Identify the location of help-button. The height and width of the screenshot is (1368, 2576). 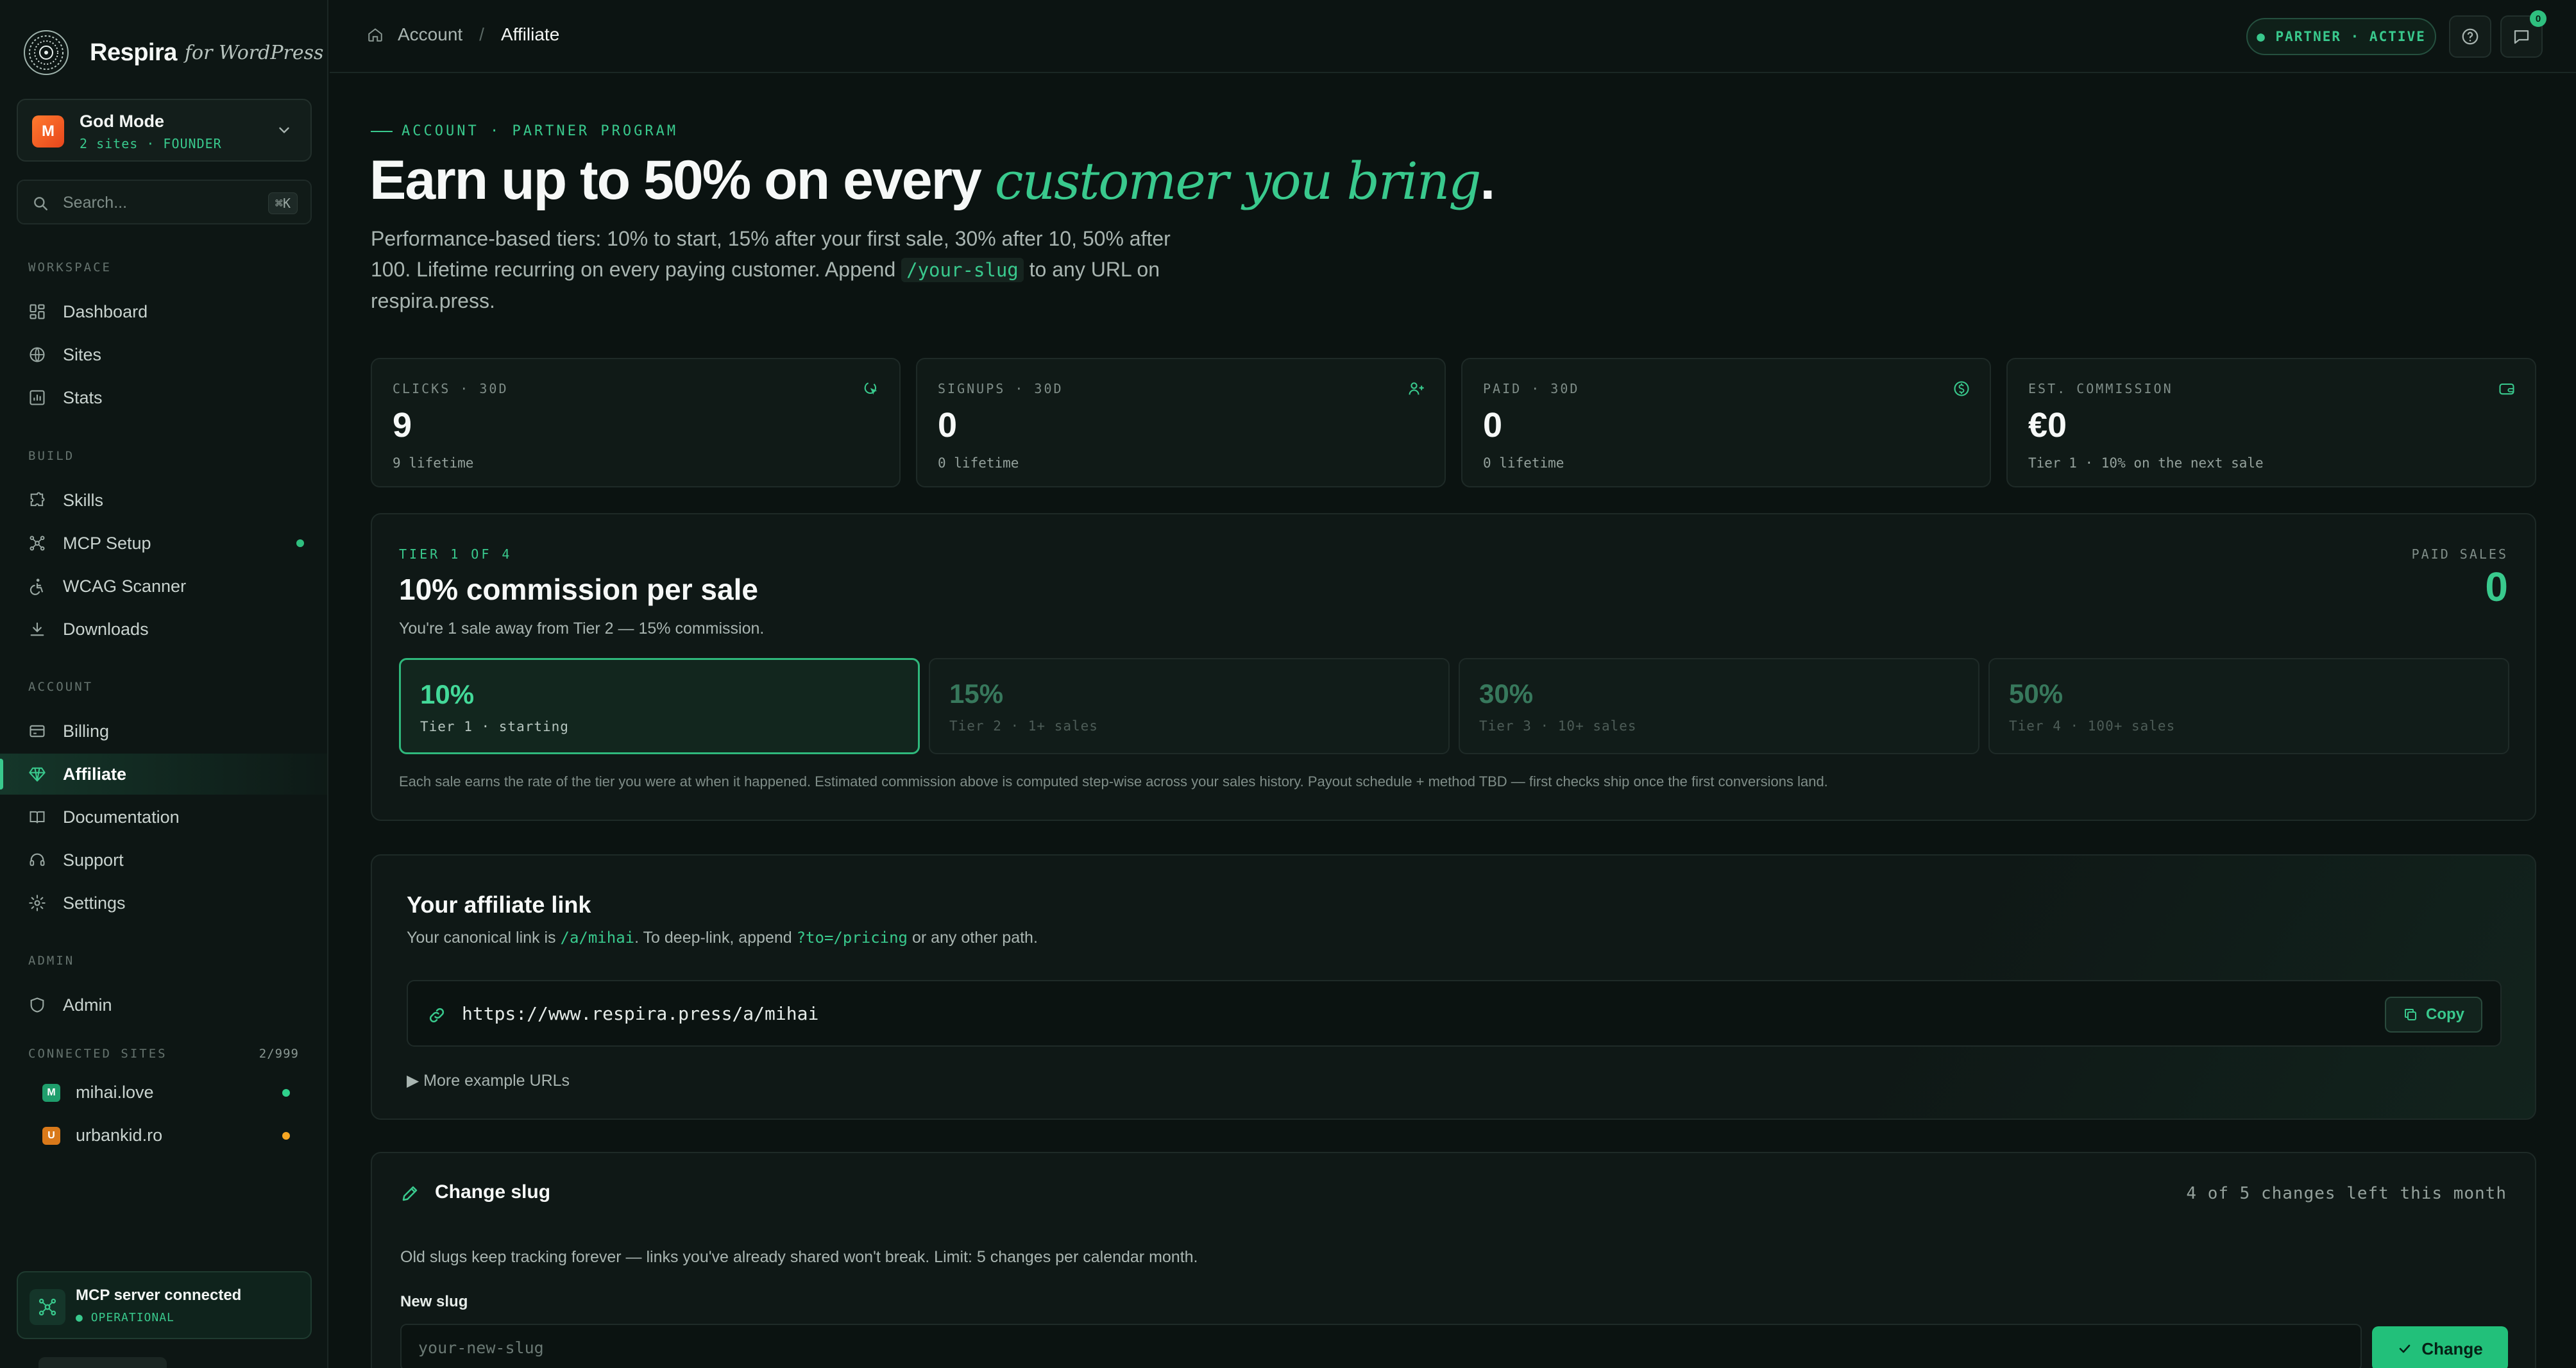
(2470, 36).